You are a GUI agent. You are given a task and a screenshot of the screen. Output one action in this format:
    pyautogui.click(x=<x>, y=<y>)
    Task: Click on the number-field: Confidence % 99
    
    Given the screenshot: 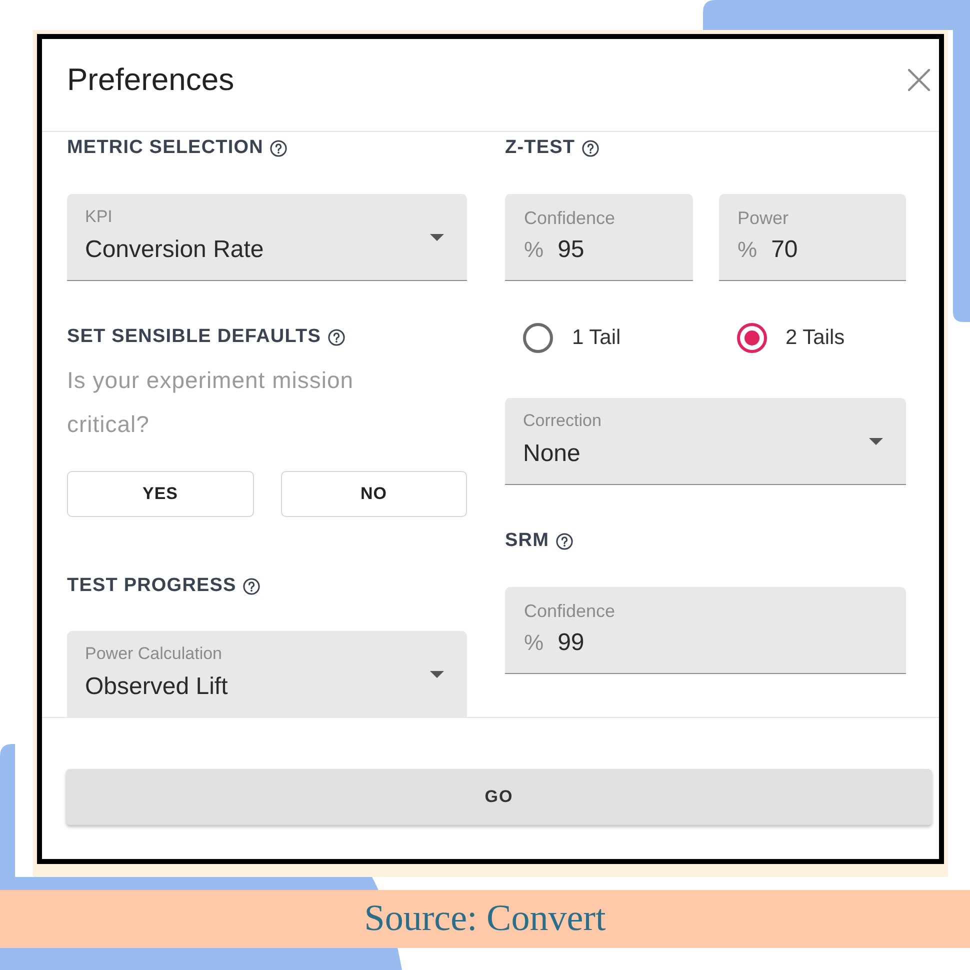 What is the action you would take?
    pyautogui.click(x=705, y=630)
    